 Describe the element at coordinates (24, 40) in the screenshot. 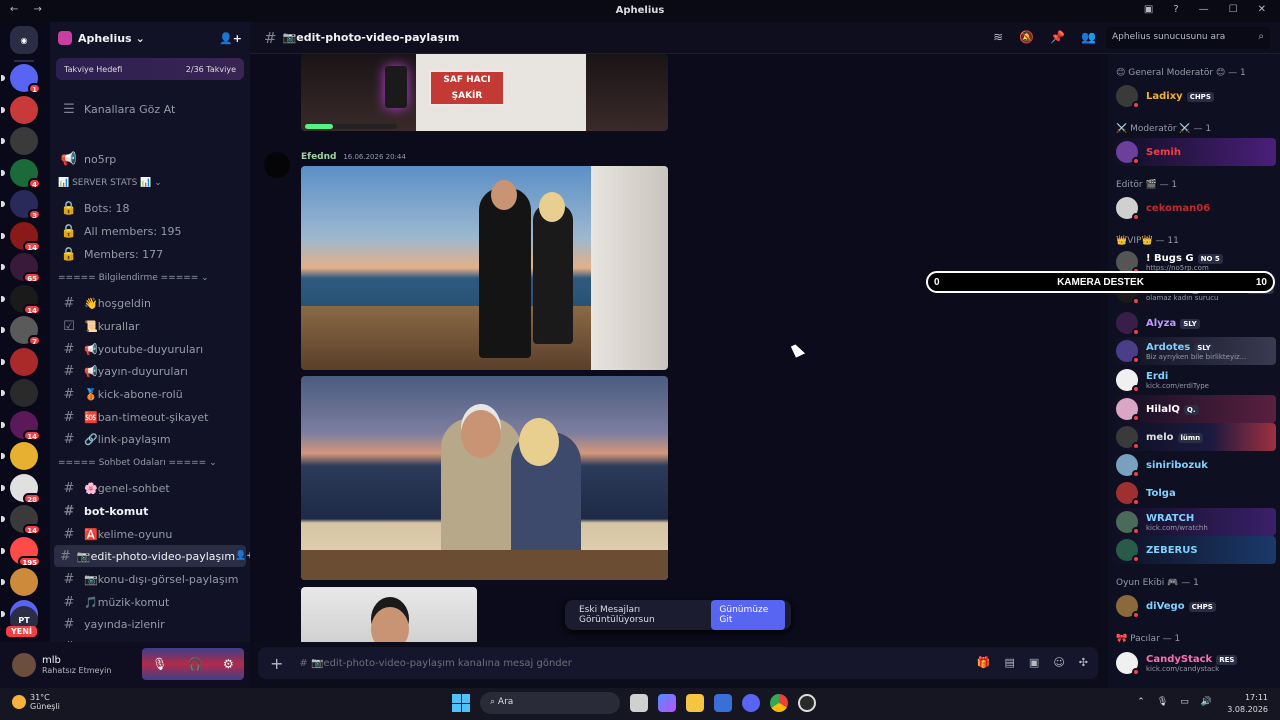

I see `discord-home-icon: ◉` at that location.